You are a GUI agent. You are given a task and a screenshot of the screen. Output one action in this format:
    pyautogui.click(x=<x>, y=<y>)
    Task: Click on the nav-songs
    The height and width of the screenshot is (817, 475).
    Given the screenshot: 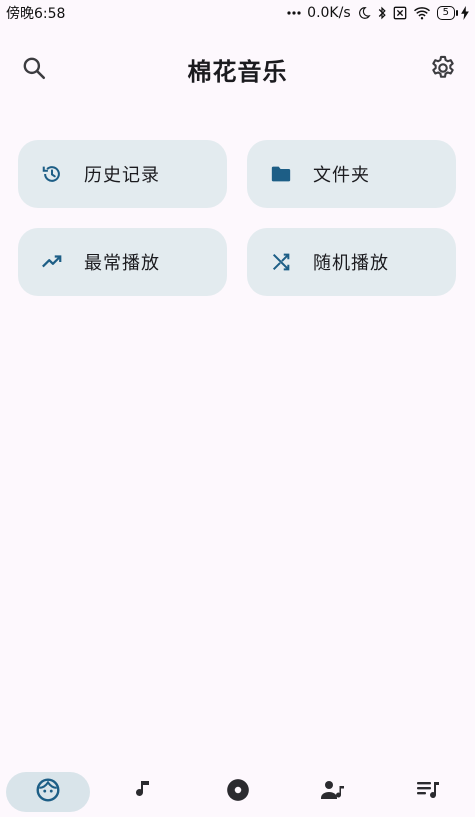 What is the action you would take?
    pyautogui.click(x=143, y=792)
    